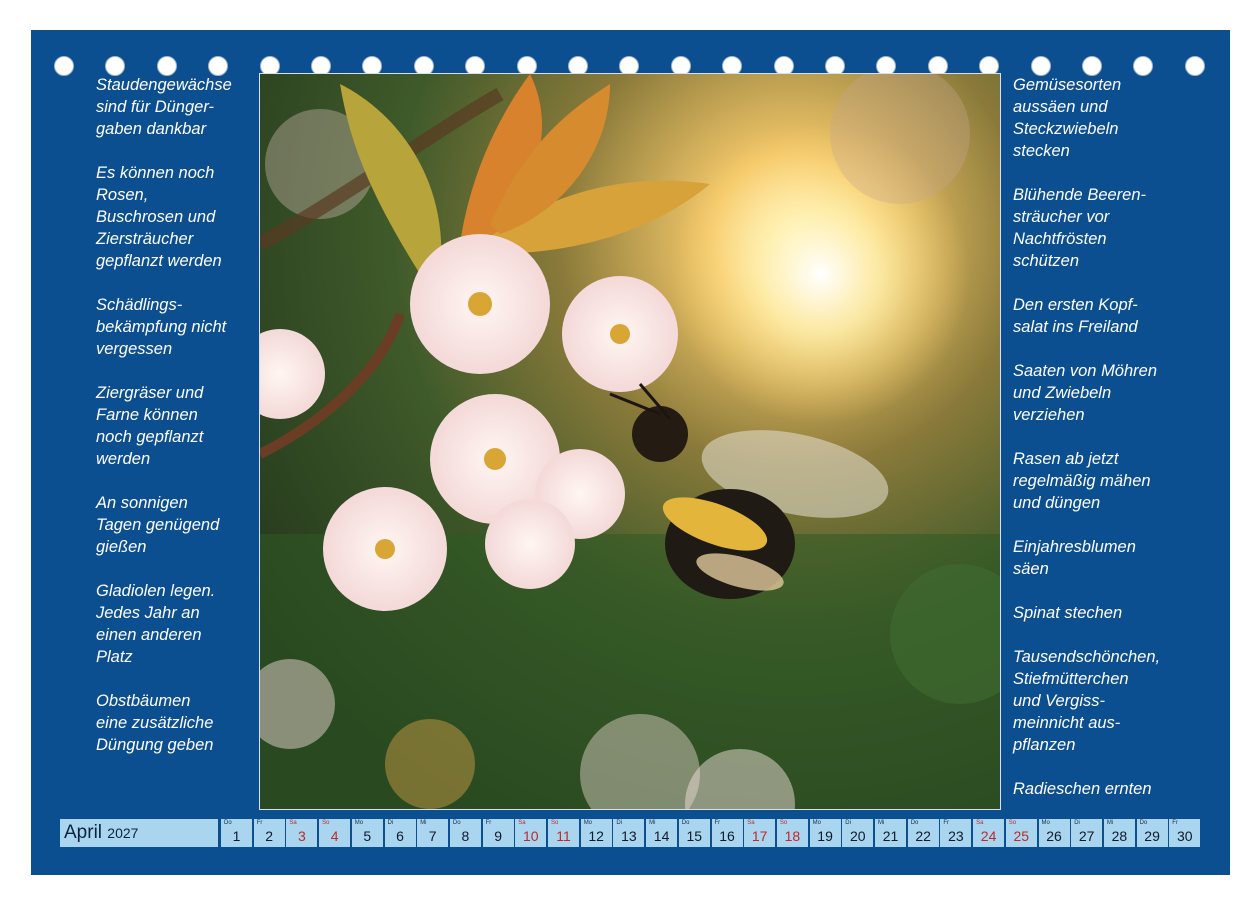  Describe the element at coordinates (988, 836) in the screenshot. I see `day-number: 24` at that location.